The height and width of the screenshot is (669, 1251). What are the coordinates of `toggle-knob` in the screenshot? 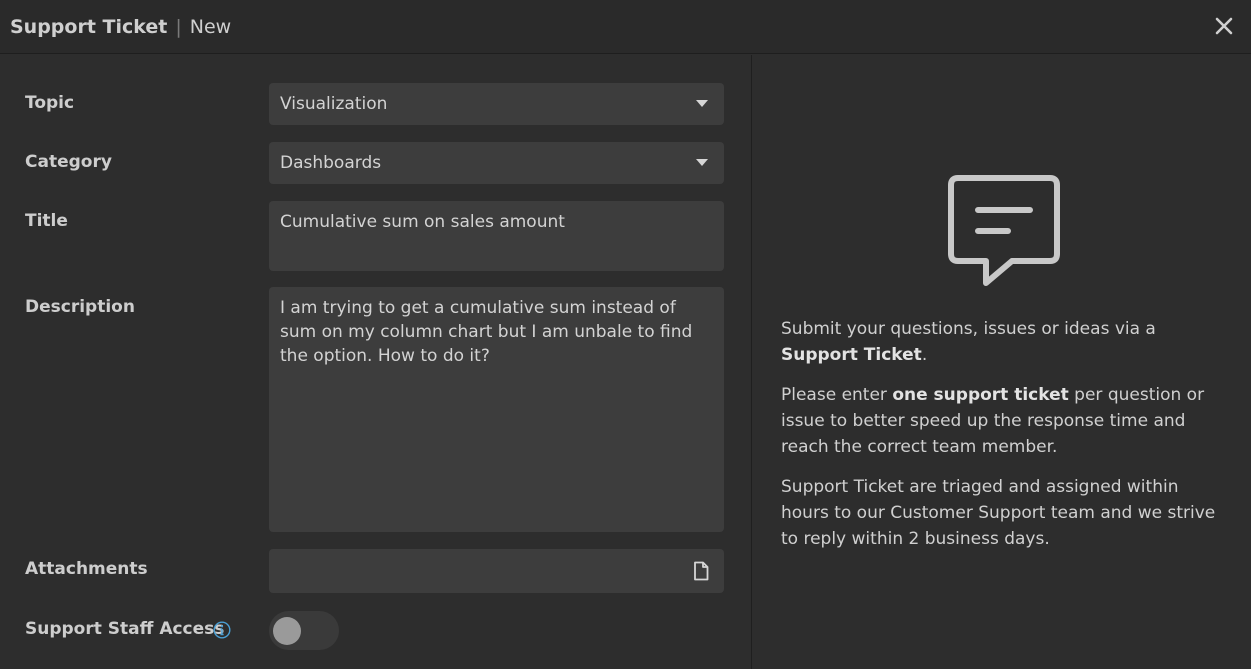 It's located at (287, 631).